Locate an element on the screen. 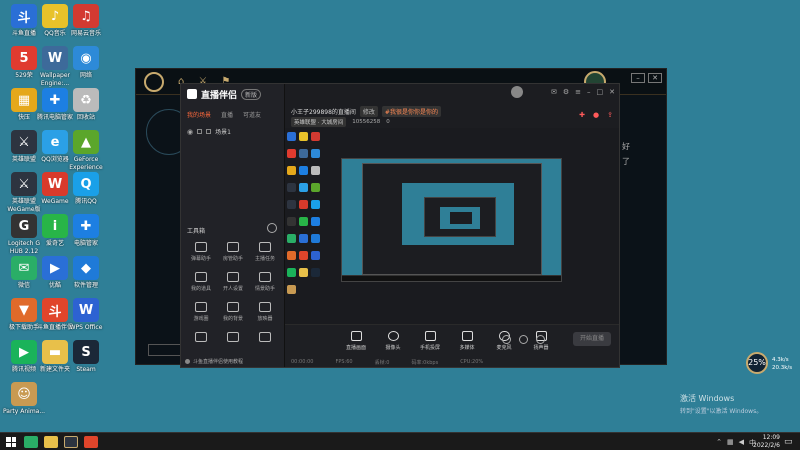  windows-start-icon is located at coordinates (11, 442).